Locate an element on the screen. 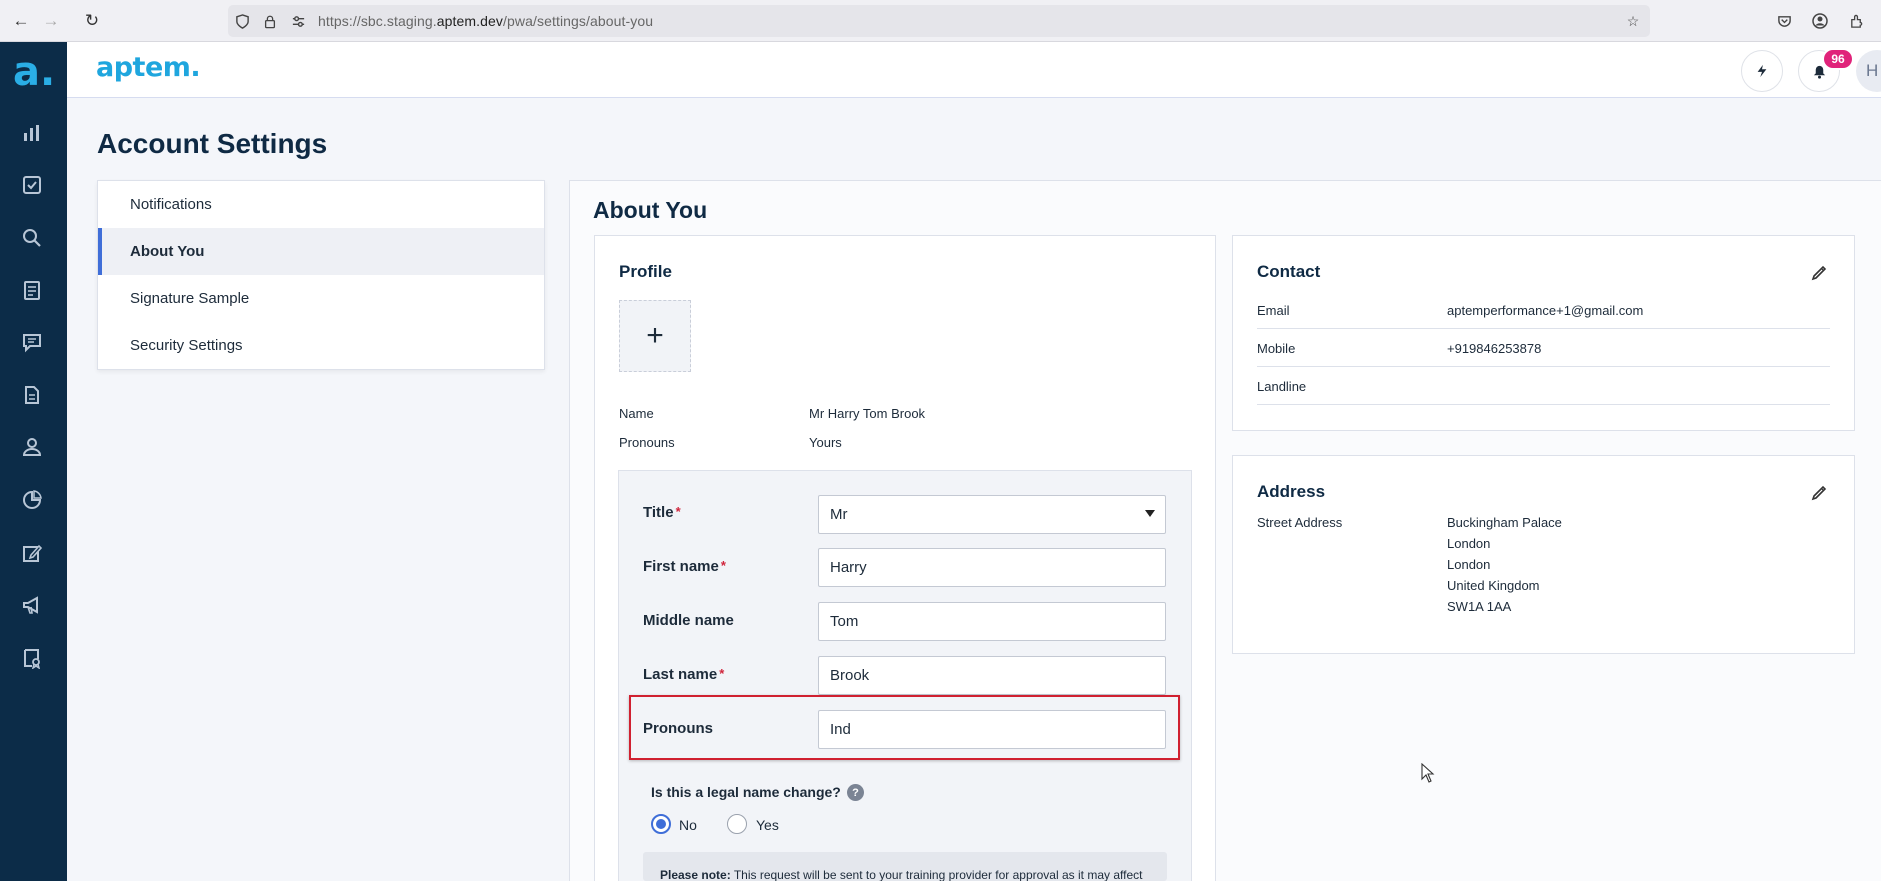 The width and height of the screenshot is (1881, 881). lightning-button is located at coordinates (1762, 71).